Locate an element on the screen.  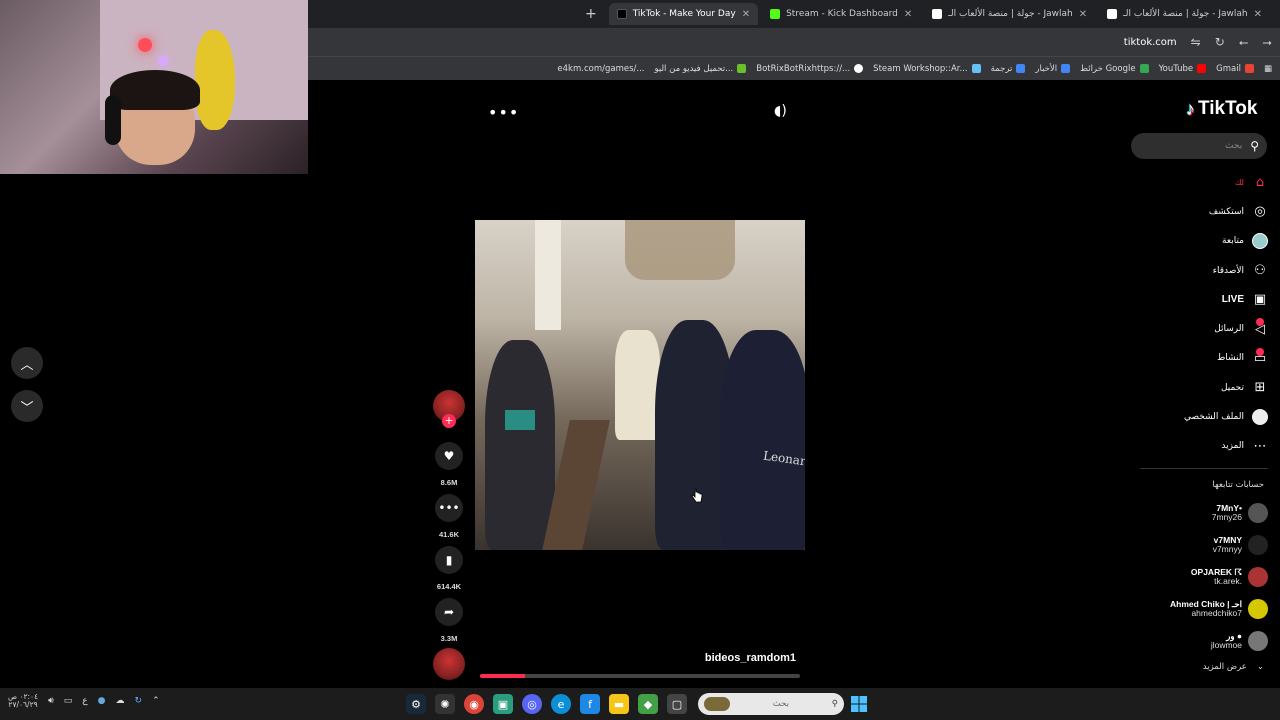
sidebar-item-following: متابعة is located at coordinates (1209, 241).